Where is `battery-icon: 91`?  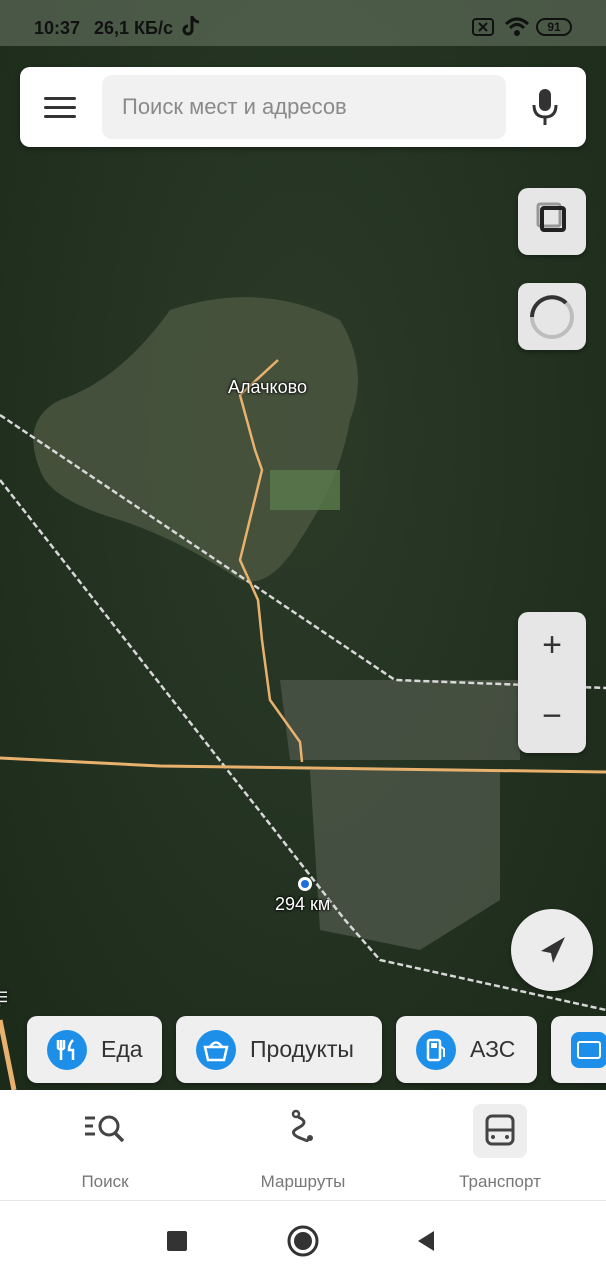
battery-icon: 91 is located at coordinates (554, 27).